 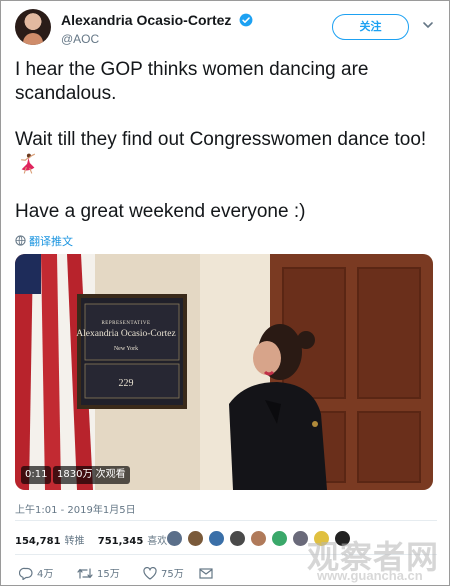 I want to click on retweet-count: 154,781, so click(x=38, y=541).